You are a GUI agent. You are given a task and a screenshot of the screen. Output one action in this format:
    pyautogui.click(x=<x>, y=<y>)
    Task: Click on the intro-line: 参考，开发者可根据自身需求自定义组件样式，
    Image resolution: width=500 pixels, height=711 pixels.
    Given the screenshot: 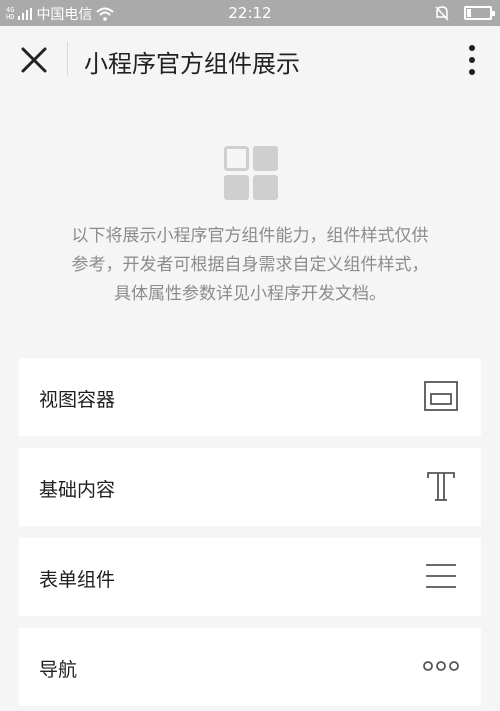 What is the action you would take?
    pyautogui.click(x=250, y=265)
    